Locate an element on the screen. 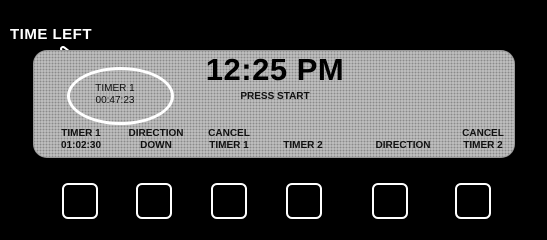 Image resolution: width=547 pixels, height=240 pixels. softkey-1-button is located at coordinates (80, 201).